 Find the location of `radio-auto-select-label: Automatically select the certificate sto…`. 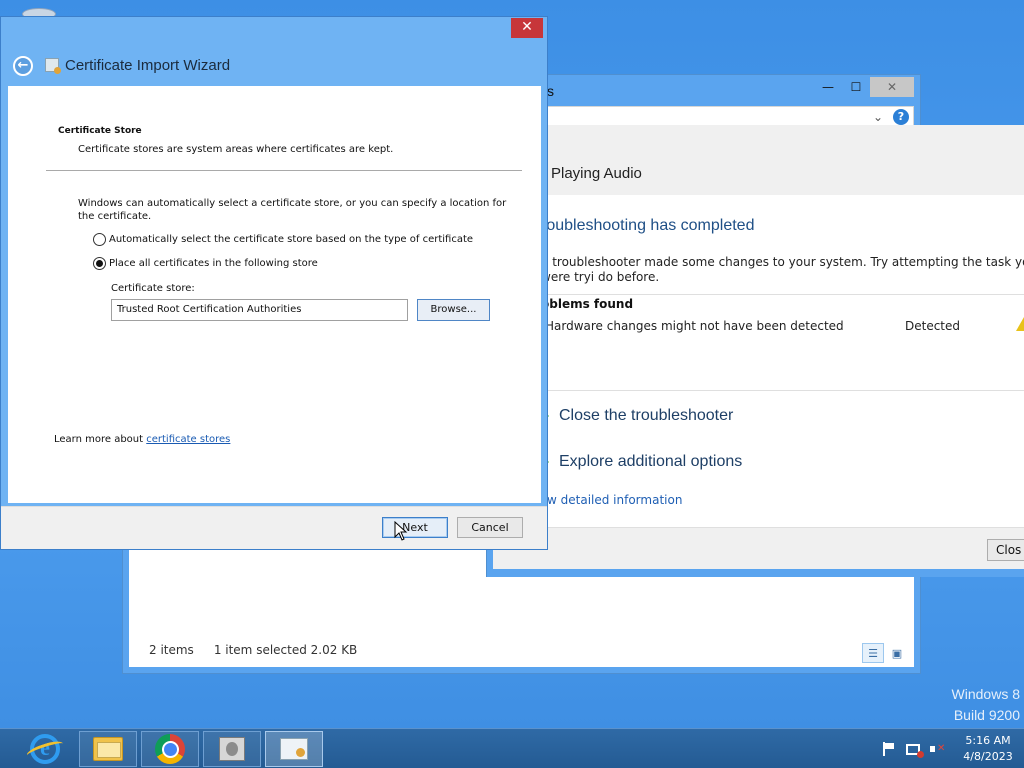

radio-auto-select-label: Automatically select the certificate sto… is located at coordinates (291, 239).